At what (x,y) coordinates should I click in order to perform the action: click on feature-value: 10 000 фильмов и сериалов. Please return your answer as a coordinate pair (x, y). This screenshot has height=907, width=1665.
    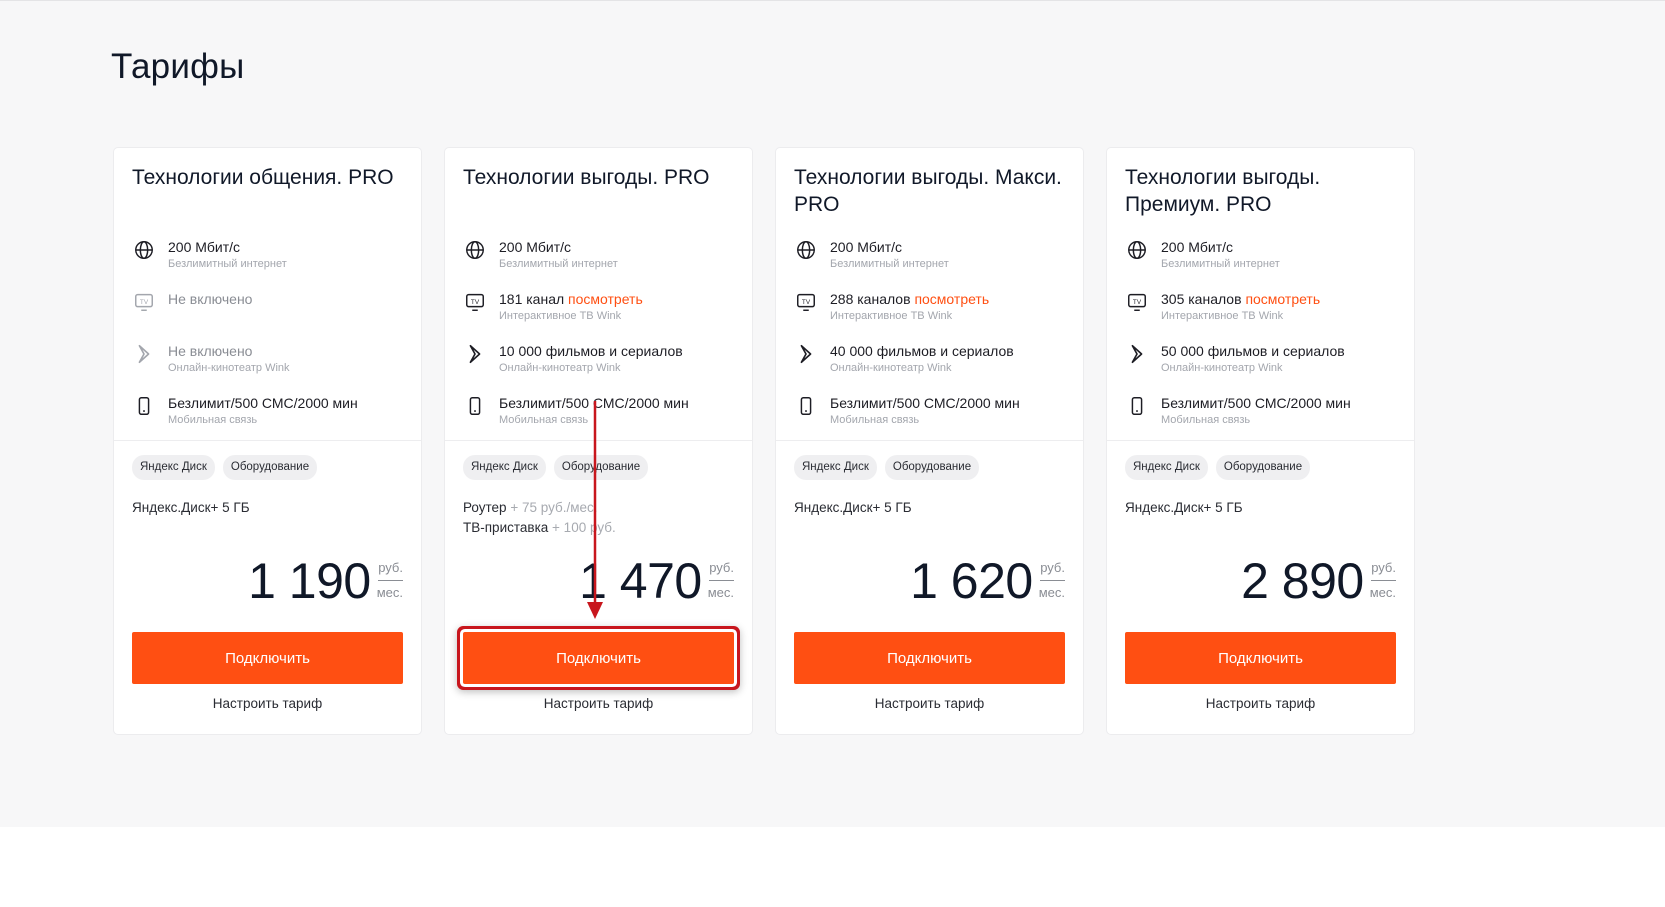
    Looking at the image, I should click on (591, 351).